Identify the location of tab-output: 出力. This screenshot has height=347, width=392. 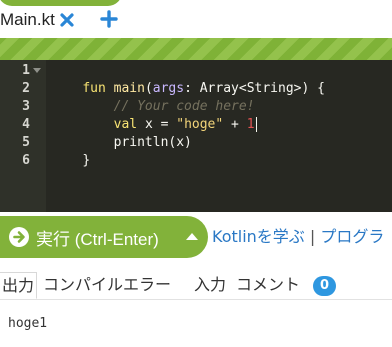
(19, 285).